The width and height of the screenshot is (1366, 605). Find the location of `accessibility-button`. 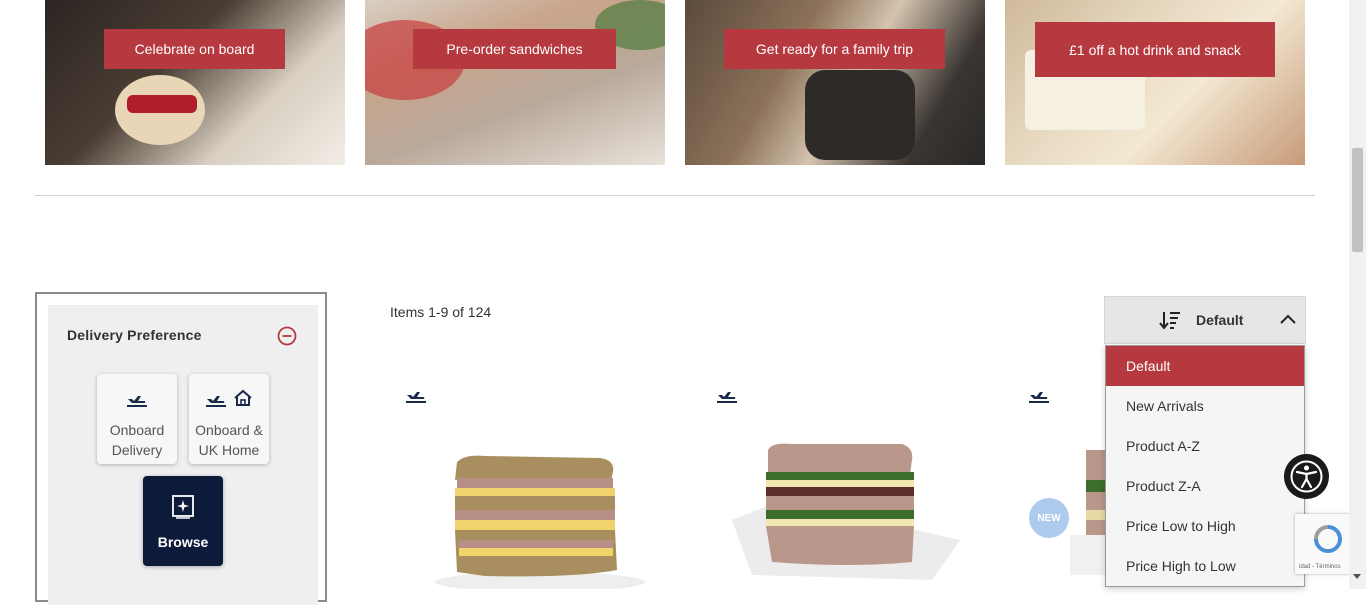

accessibility-button is located at coordinates (1306, 476).